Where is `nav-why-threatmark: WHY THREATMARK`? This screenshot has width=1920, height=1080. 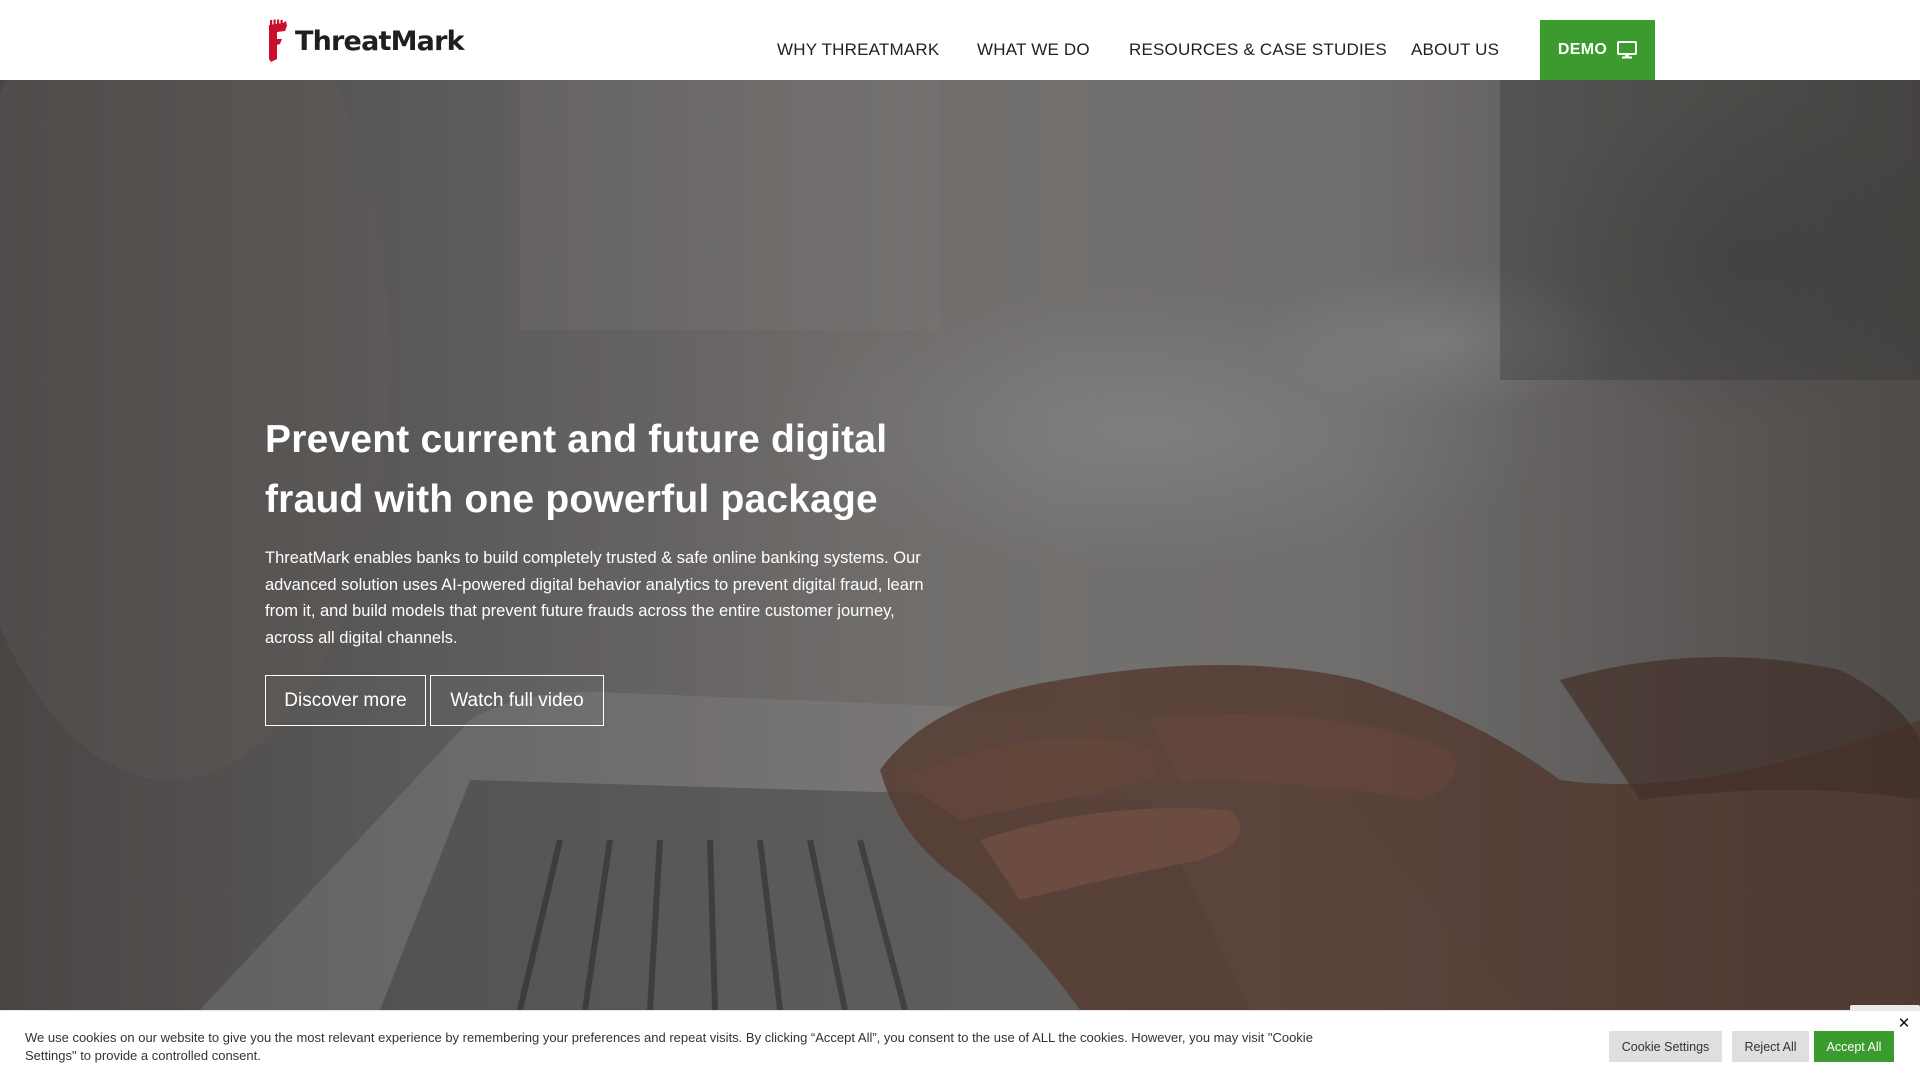
nav-why-threatmark: WHY THREATMARK is located at coordinates (858, 50).